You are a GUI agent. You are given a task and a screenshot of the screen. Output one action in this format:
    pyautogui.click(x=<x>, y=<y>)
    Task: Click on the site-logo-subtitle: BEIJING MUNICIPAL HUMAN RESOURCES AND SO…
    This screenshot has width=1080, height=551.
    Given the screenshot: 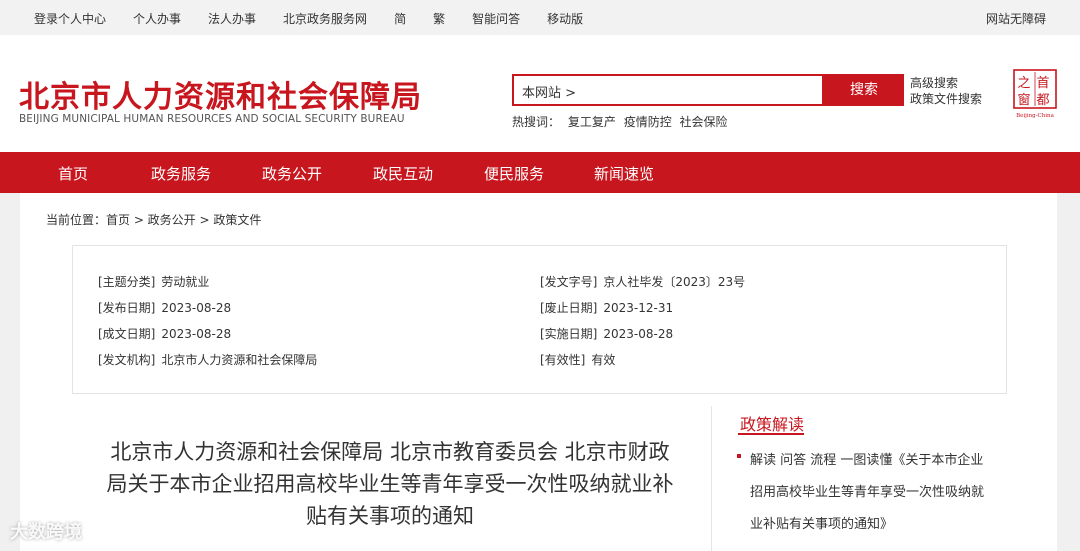 What is the action you would take?
    pyautogui.click(x=212, y=119)
    